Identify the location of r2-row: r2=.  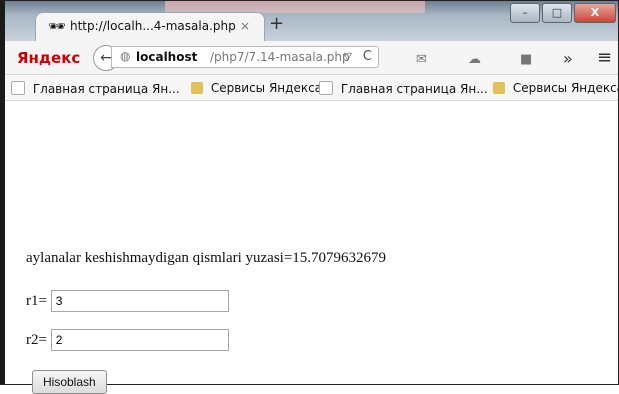
(127, 340).